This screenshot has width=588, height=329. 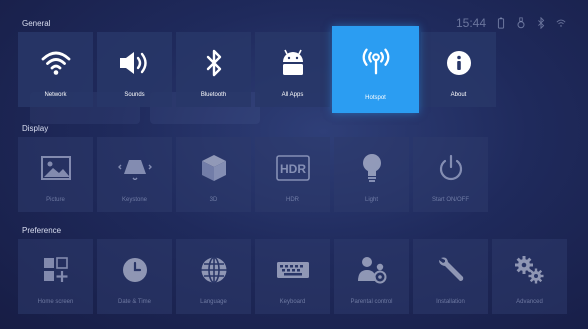 I want to click on wifi-status-icon, so click(x=561, y=23).